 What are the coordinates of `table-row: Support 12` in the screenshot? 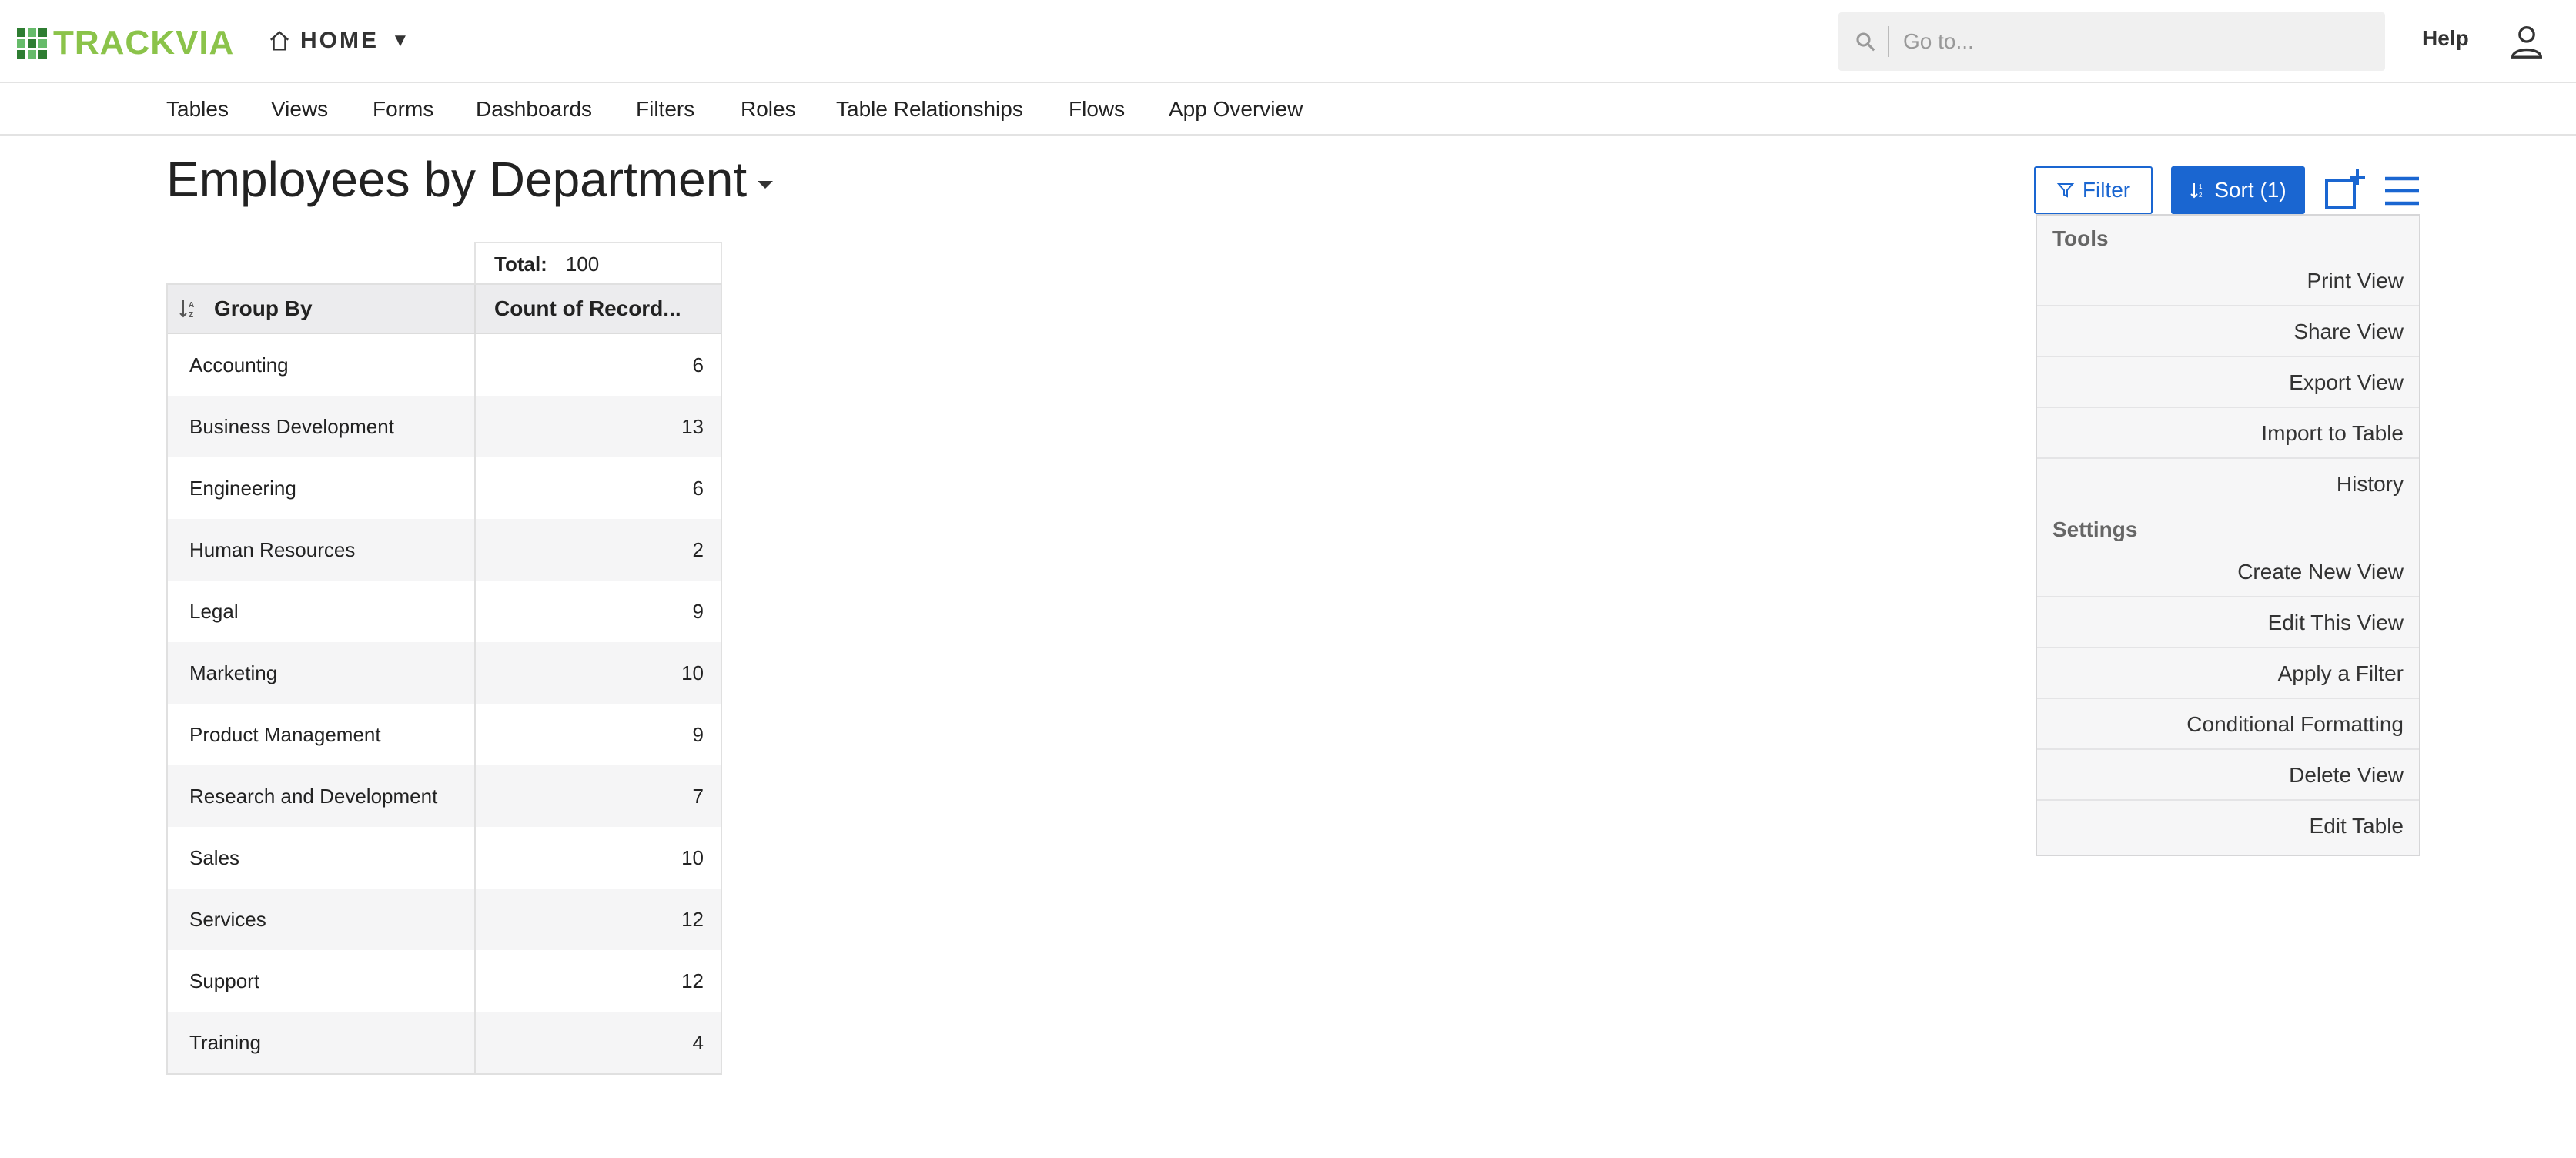 It's located at (445, 981).